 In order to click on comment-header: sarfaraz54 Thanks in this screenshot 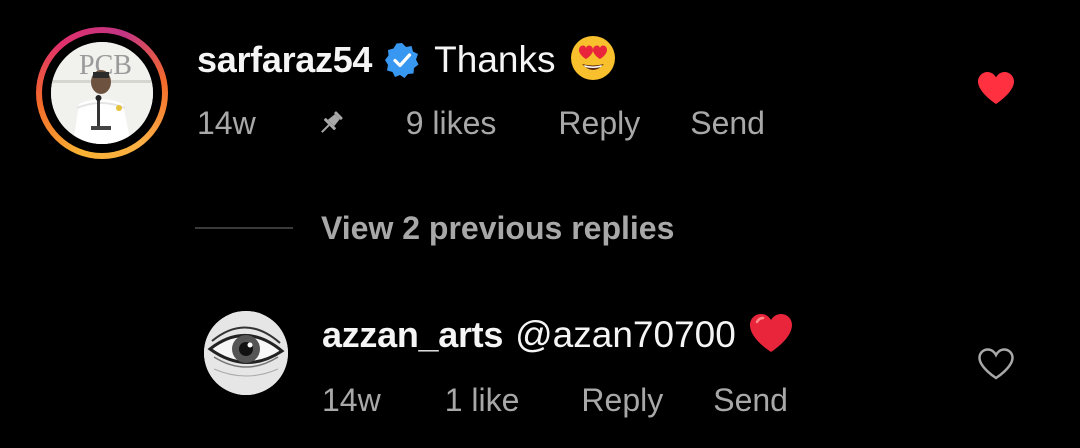, I will do `click(407, 58)`.